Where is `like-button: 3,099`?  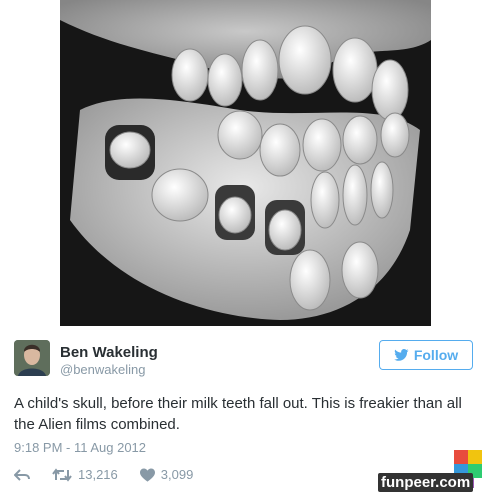
like-button: 3,099 is located at coordinates (166, 474).